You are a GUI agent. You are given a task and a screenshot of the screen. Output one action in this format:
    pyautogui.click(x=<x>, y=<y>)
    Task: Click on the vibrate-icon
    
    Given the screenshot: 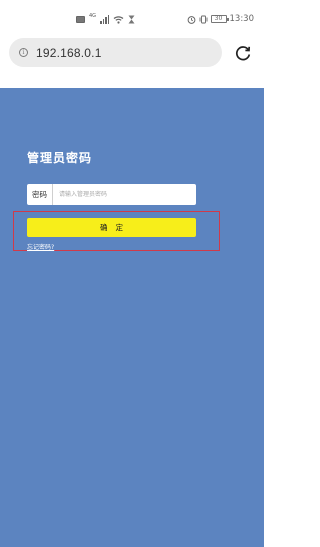 What is the action you would take?
    pyautogui.click(x=203, y=19)
    